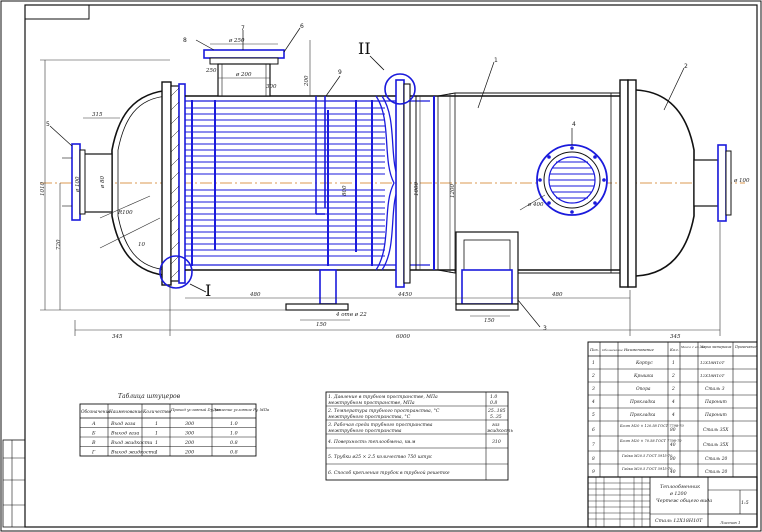  What do you see at coordinates (141, 245) in the screenshot?
I see `dim-label: 10` at bounding box center [141, 245].